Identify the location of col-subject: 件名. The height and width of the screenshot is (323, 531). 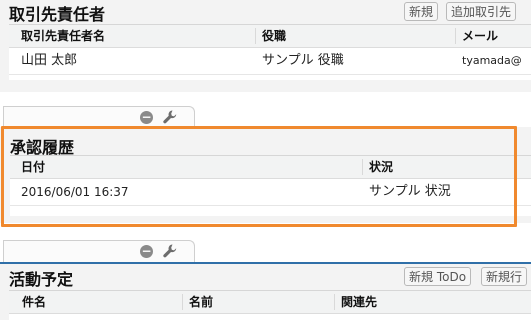
(34, 302).